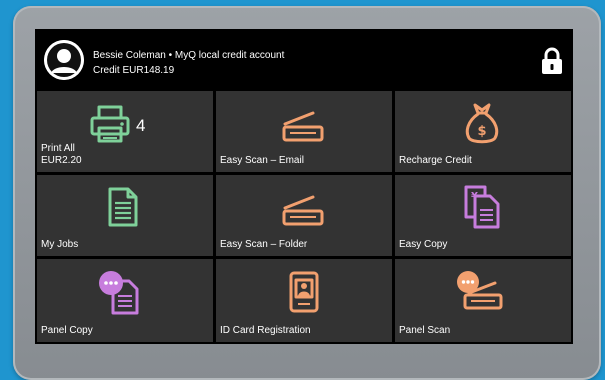  Describe the element at coordinates (64, 60) in the screenshot. I see `user-avatar-icon` at that location.